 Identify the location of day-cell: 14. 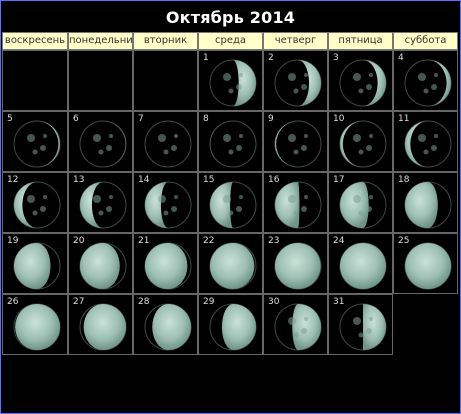
(165, 202).